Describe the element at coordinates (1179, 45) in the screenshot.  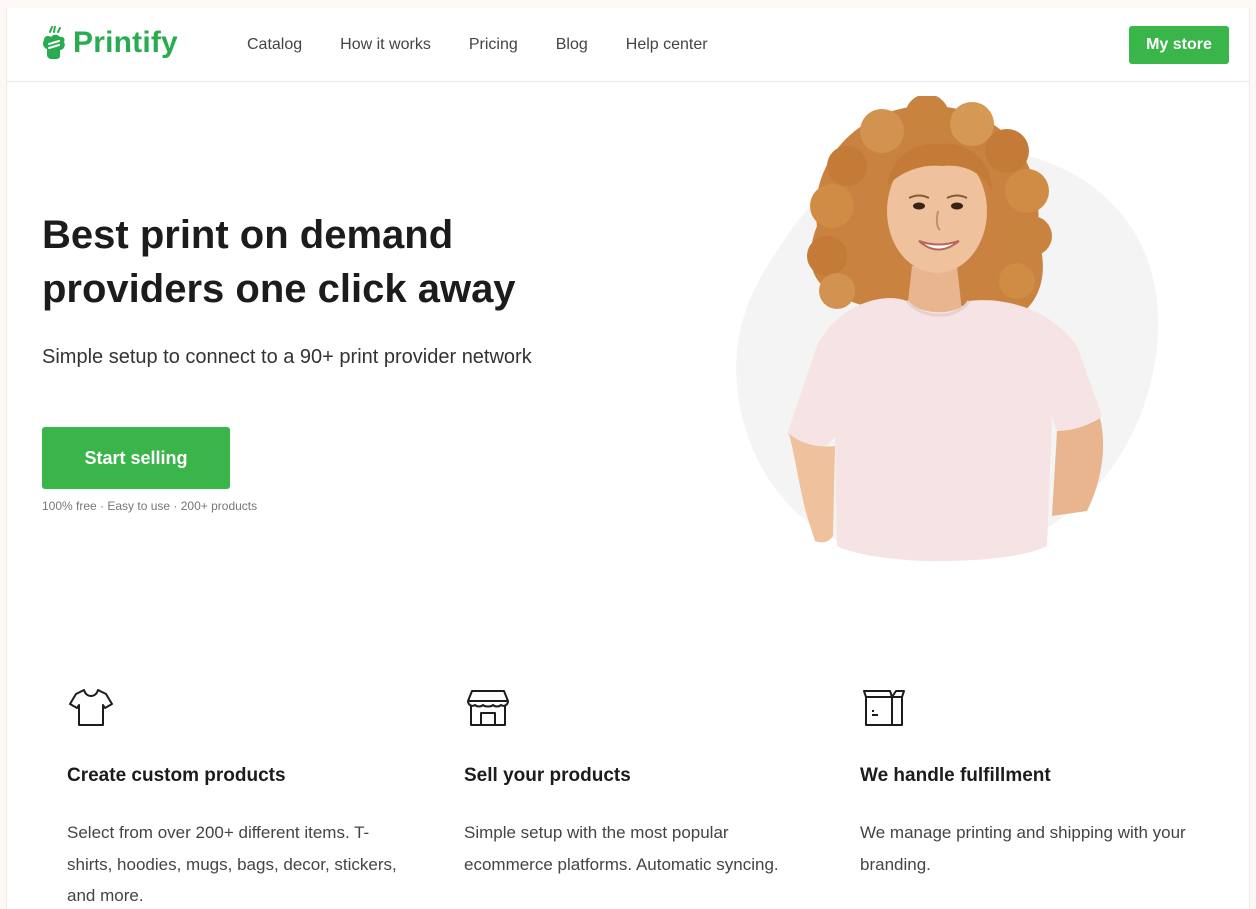
I see `my-store-button: My store` at that location.